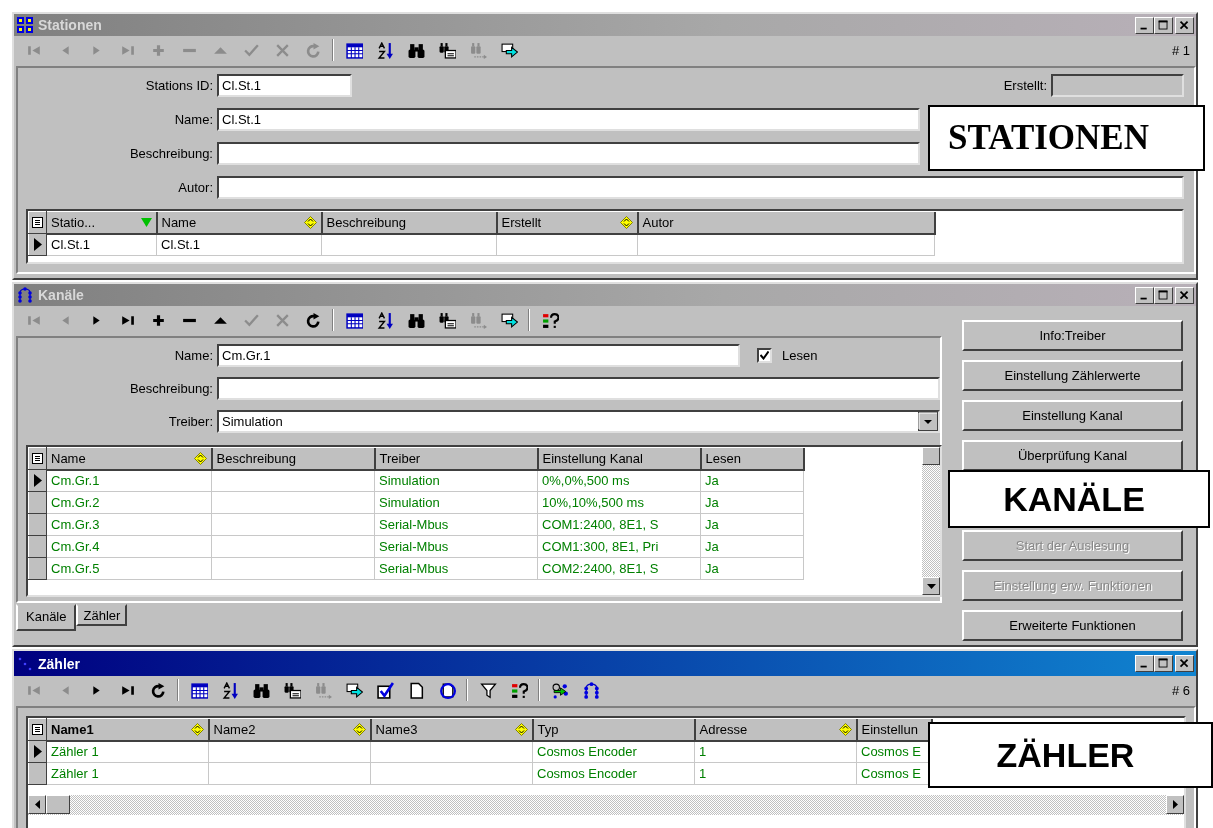 The width and height of the screenshot is (1213, 828). I want to click on window-icon, so click(25, 663).